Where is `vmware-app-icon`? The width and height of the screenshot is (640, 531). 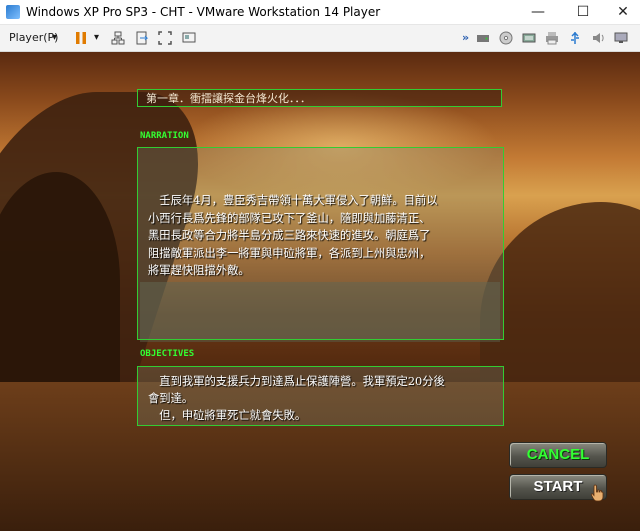
vmware-app-icon is located at coordinates (13, 12).